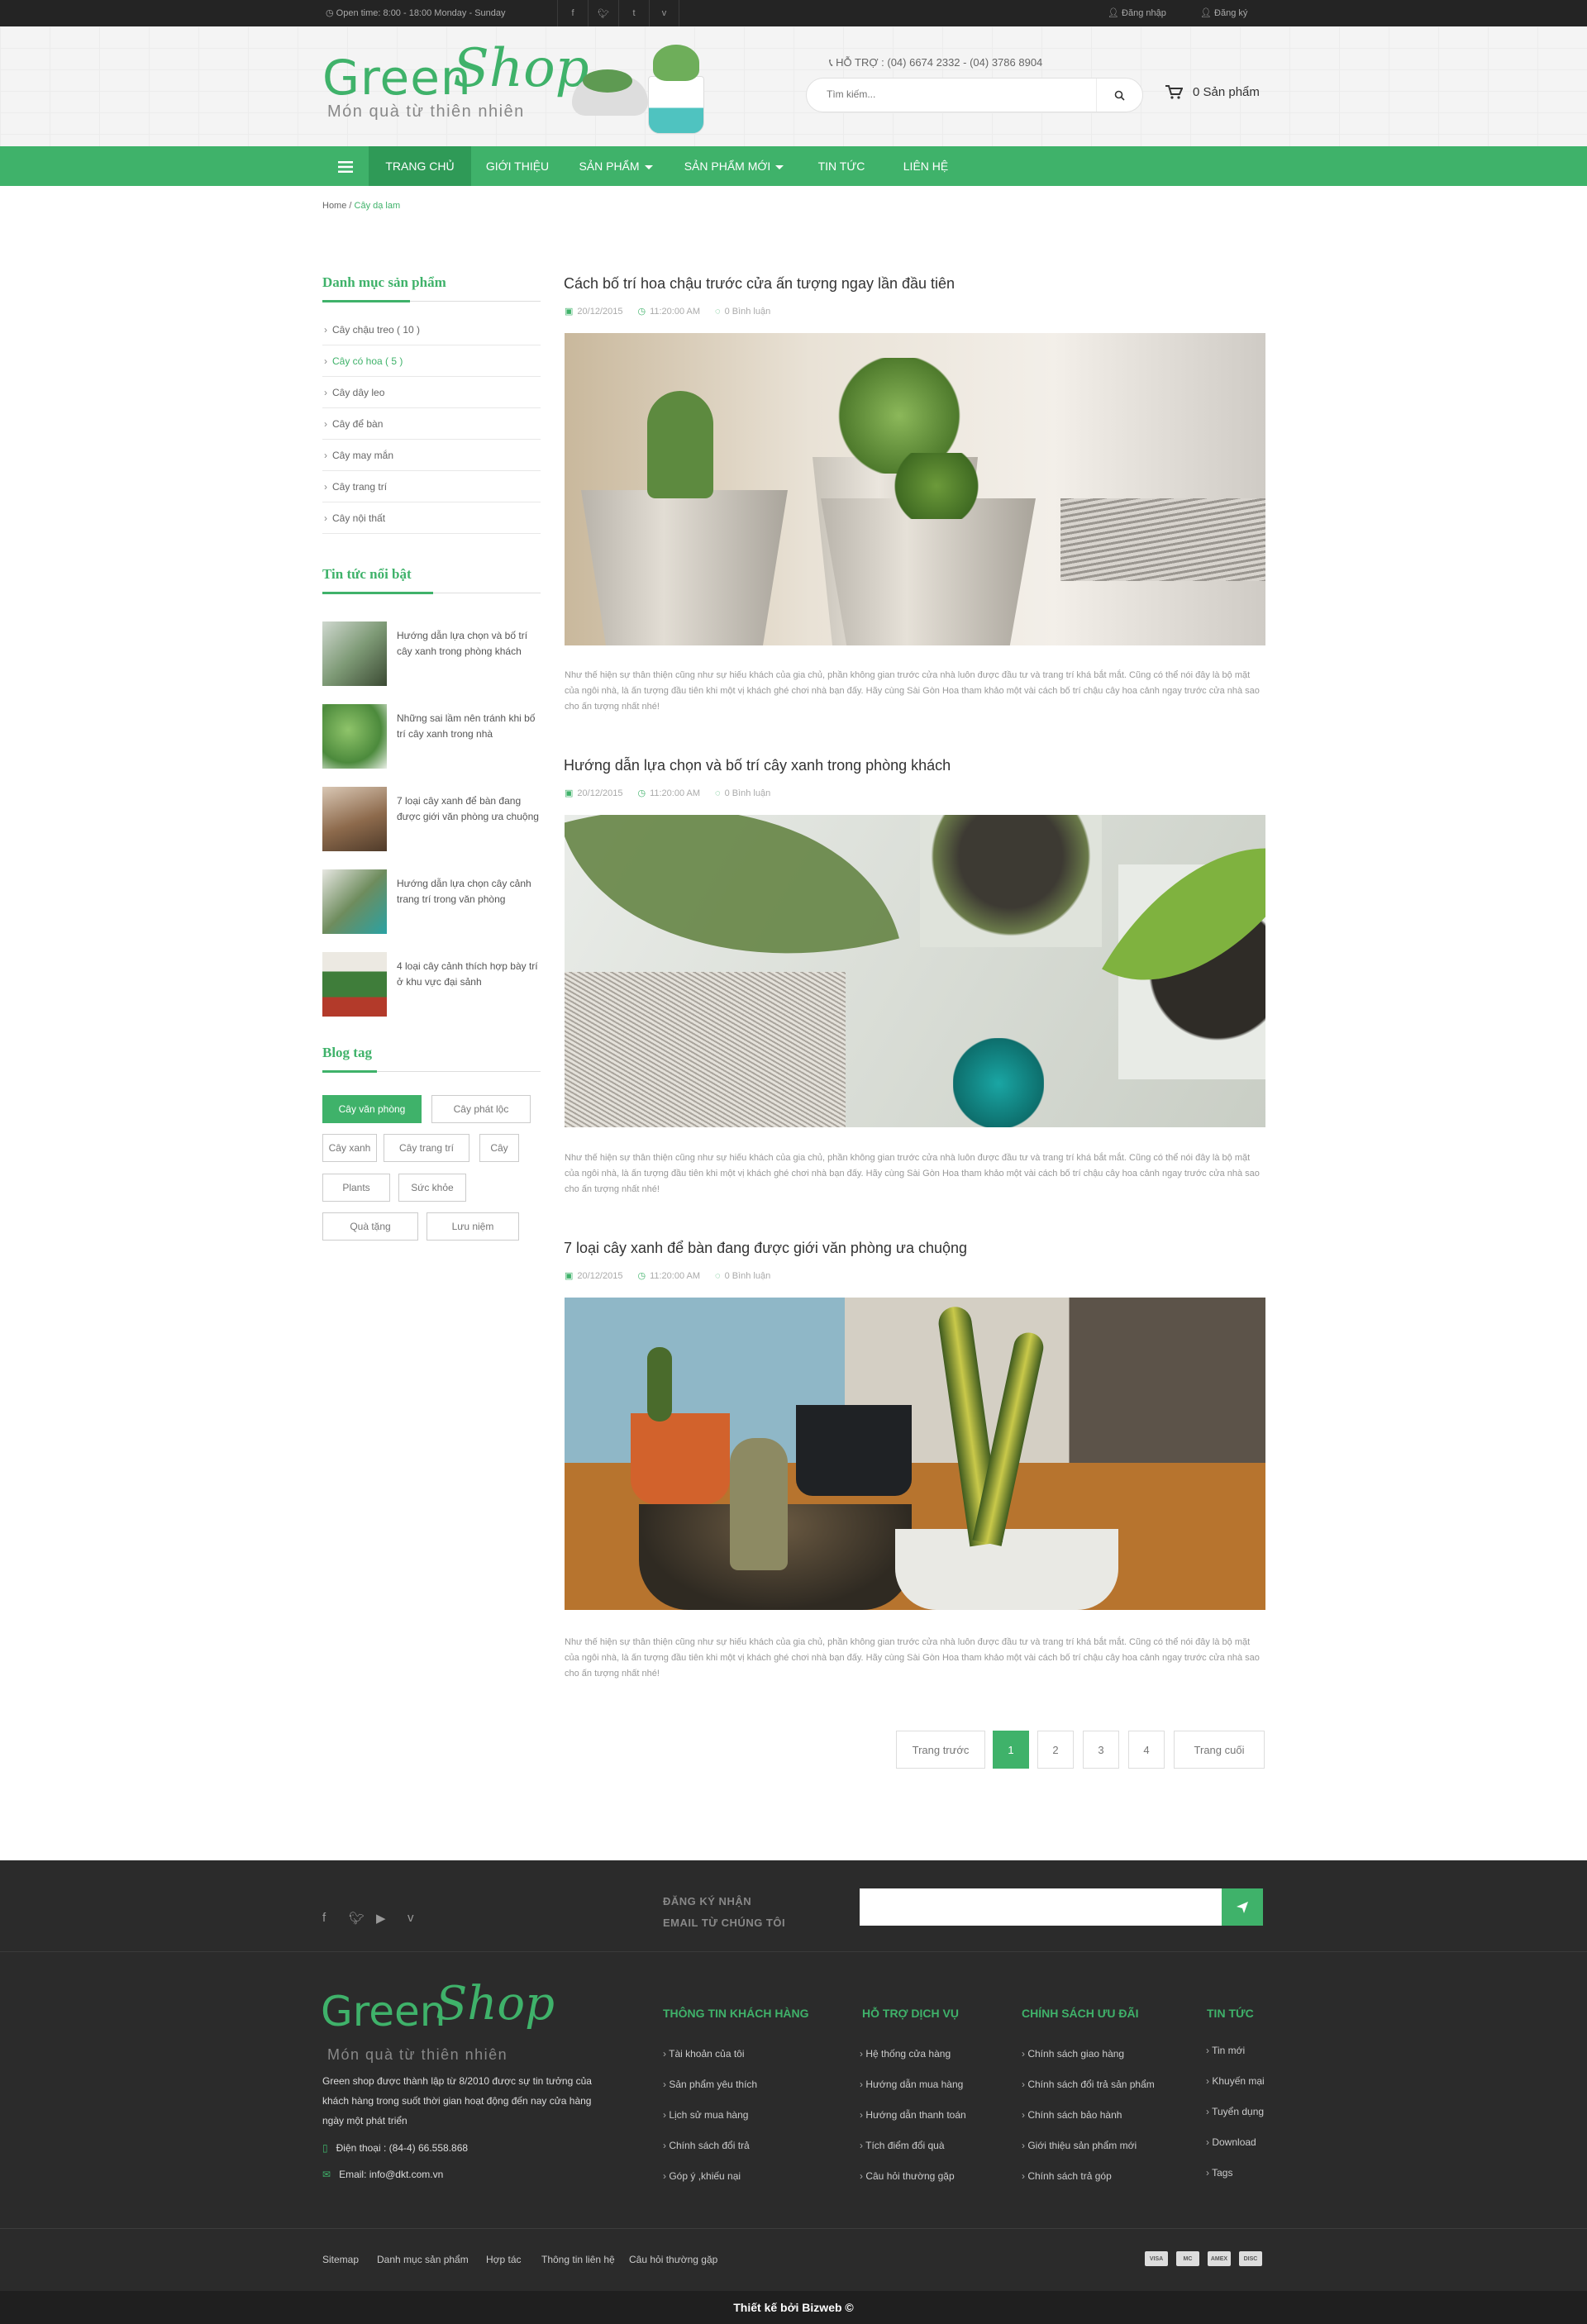 The image size is (1587, 2324). What do you see at coordinates (432, 1188) in the screenshot?
I see `tag: Sức khỏe` at bounding box center [432, 1188].